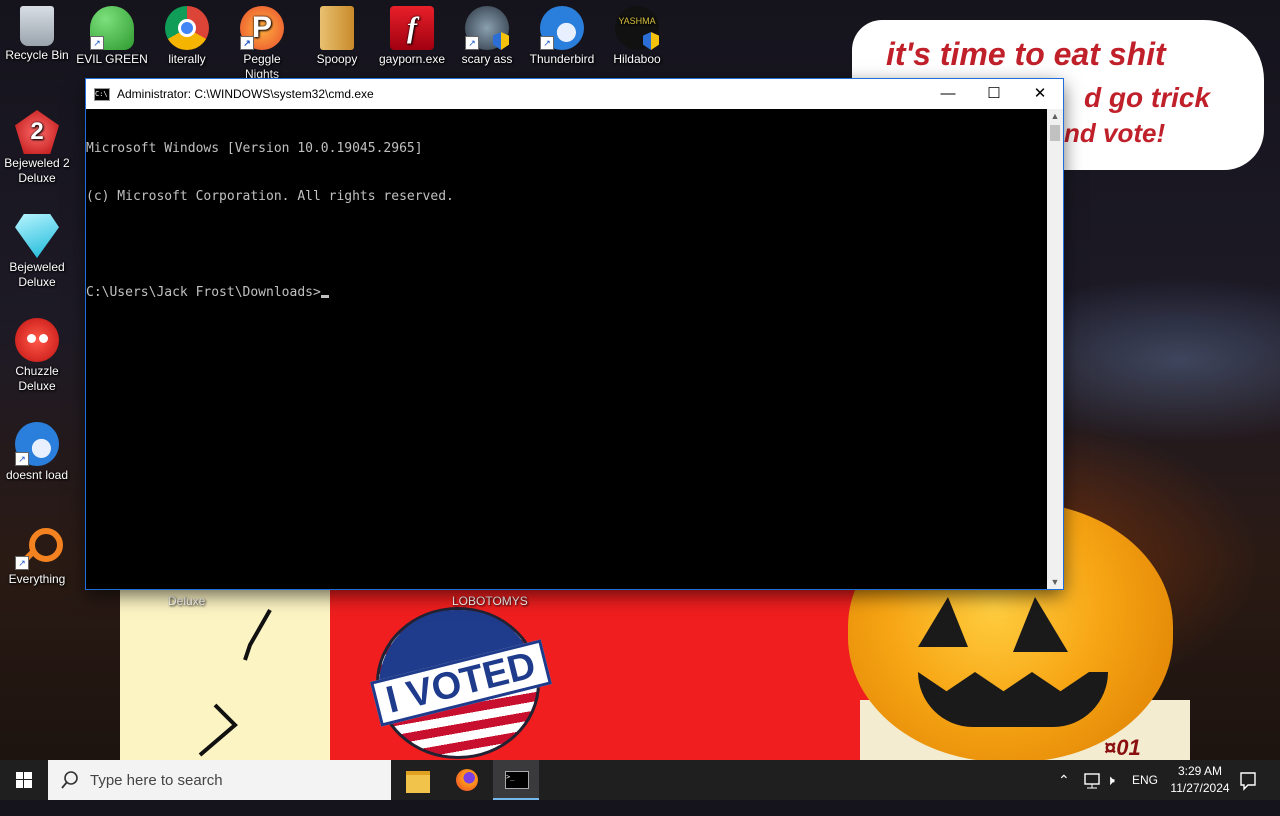 The width and height of the screenshot is (1280, 816). Describe the element at coordinates (203, 292) in the screenshot. I see `console-prompt: C:\Users\Jack Frost\Downloads>` at that location.